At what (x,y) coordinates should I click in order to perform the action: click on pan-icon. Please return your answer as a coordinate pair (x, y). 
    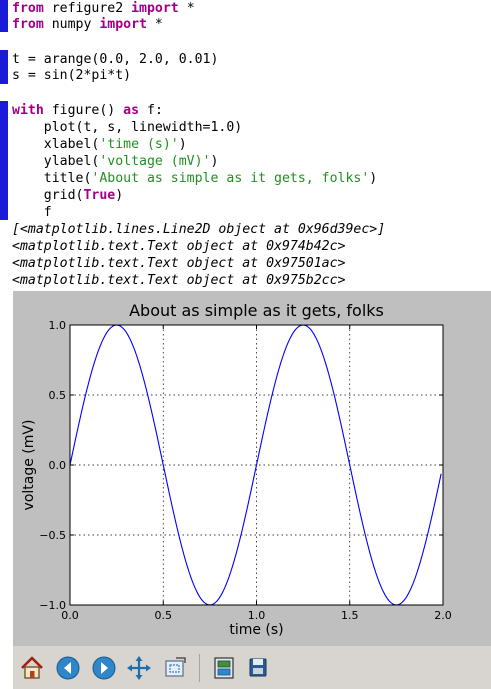
    Looking at the image, I should click on (139, 668).